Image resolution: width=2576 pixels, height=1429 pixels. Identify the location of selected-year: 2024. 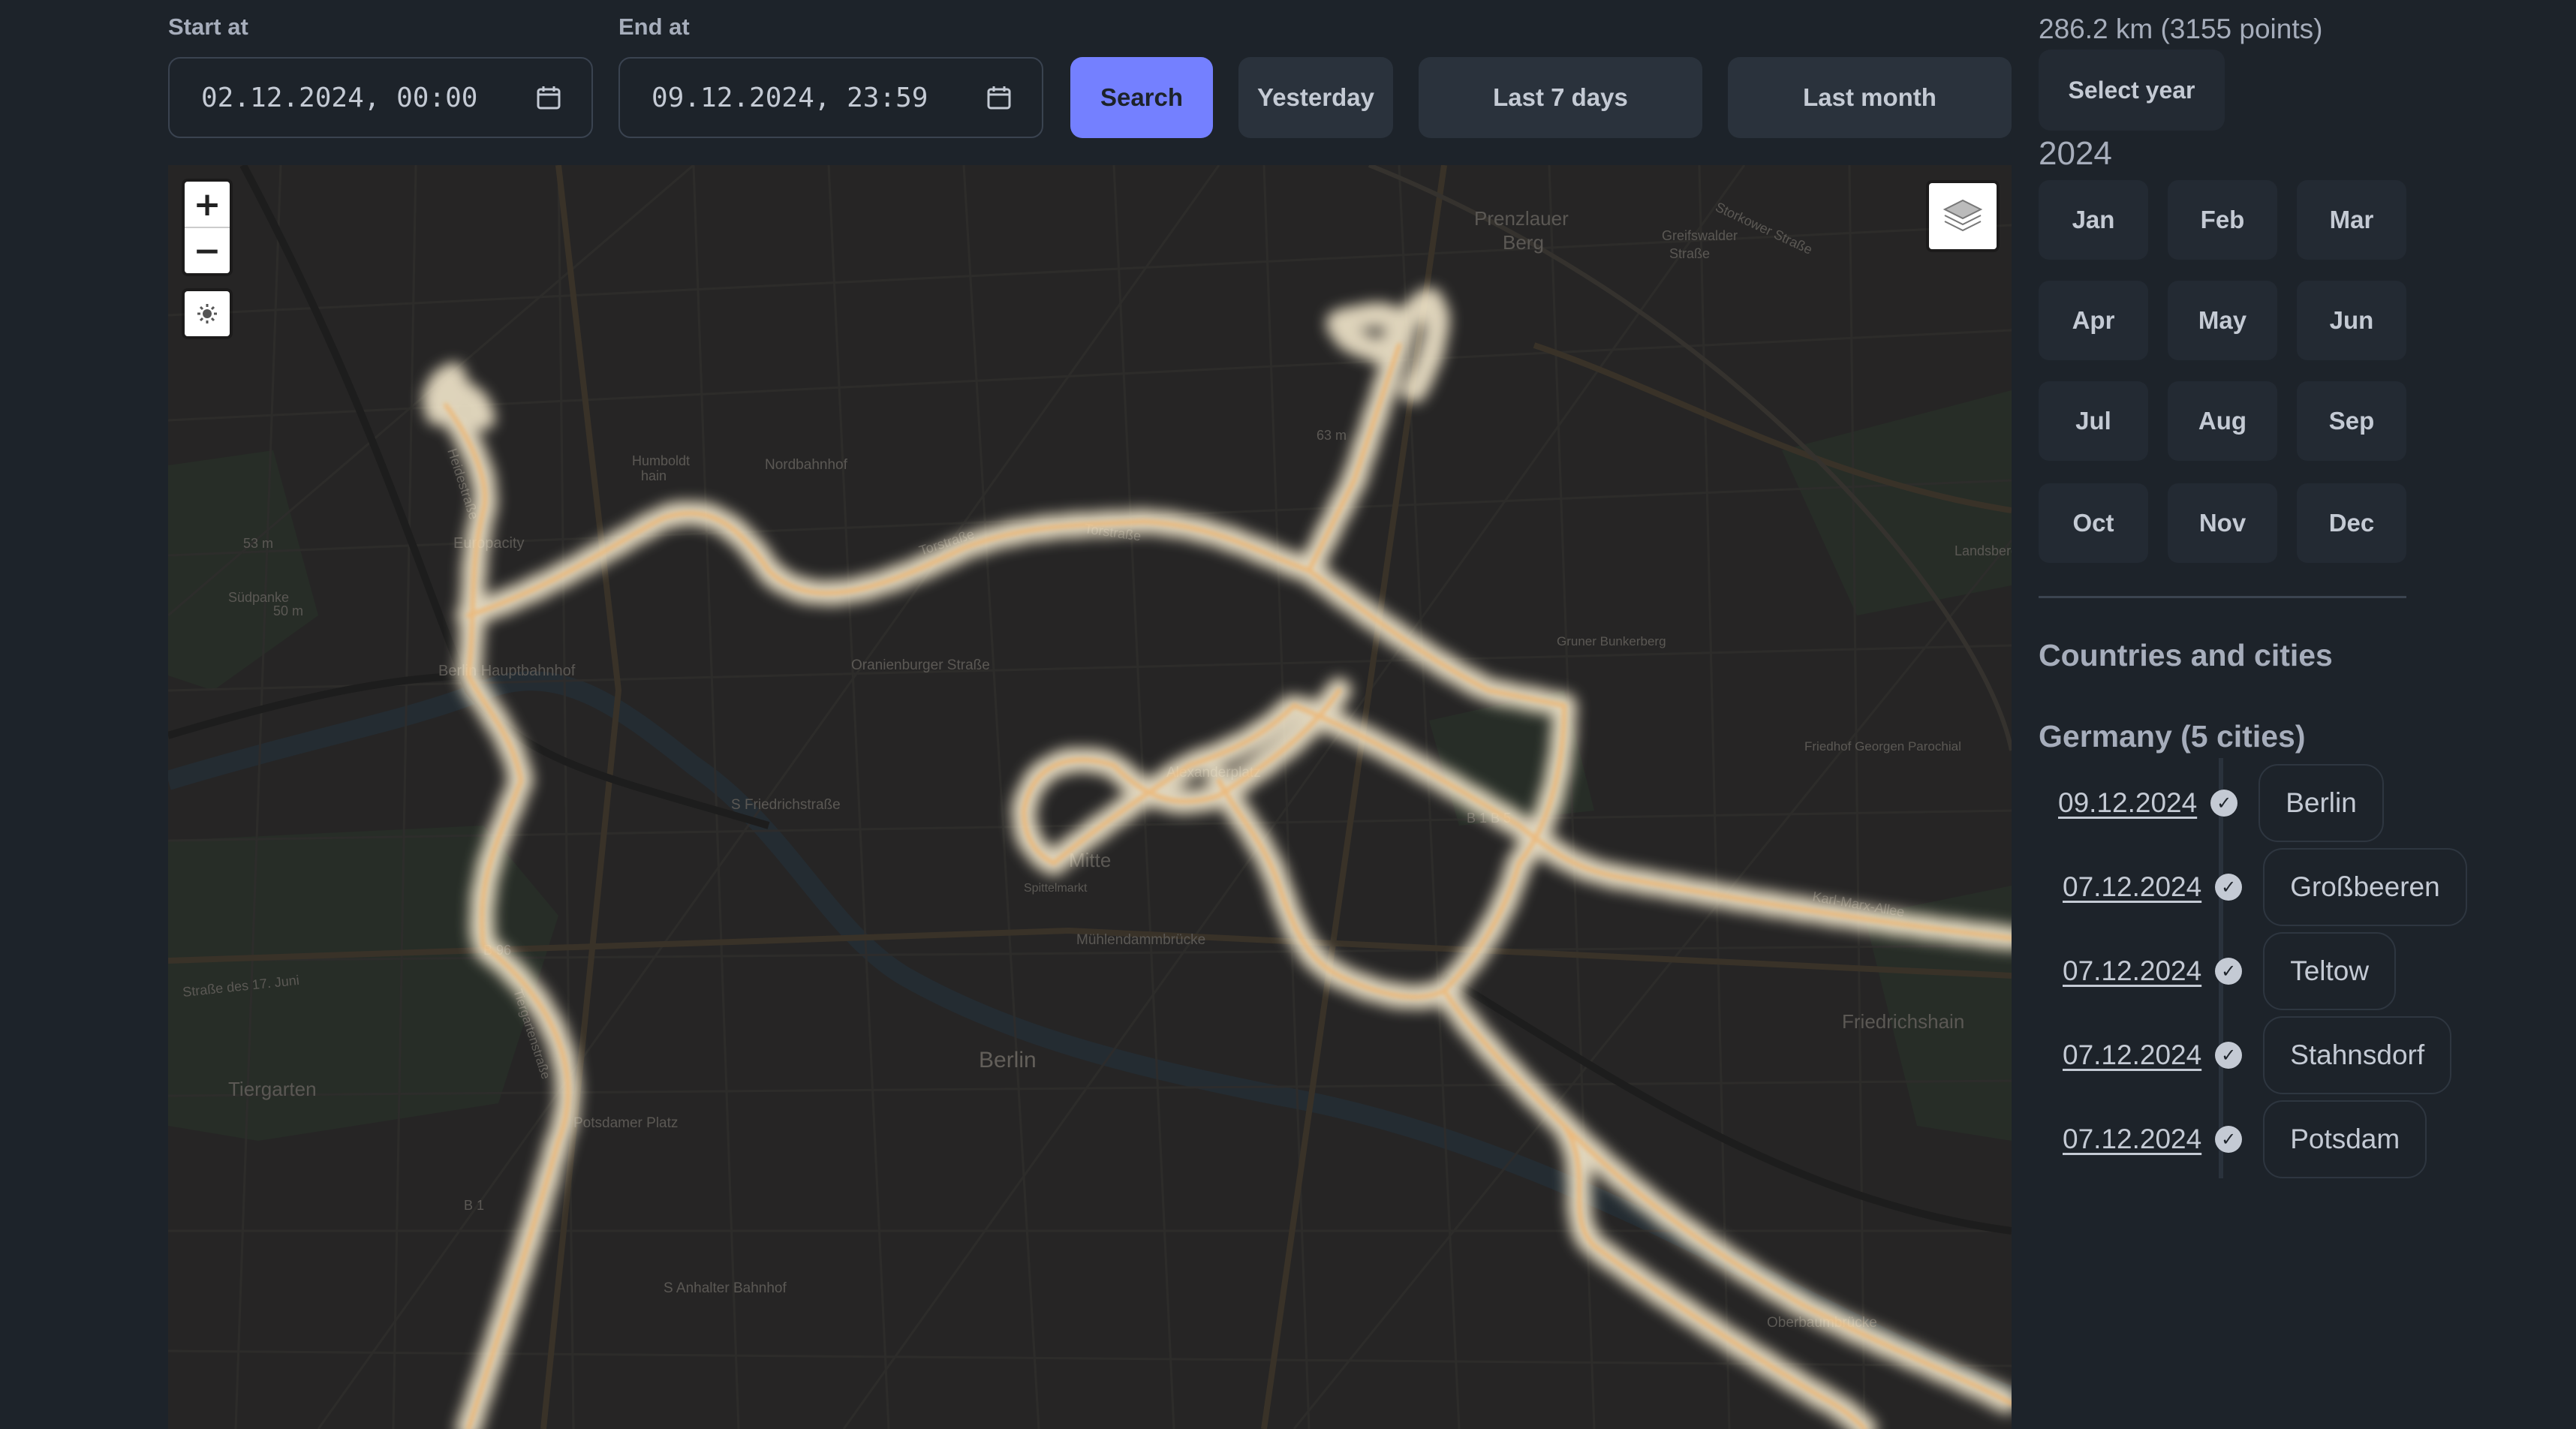
(2075, 153).